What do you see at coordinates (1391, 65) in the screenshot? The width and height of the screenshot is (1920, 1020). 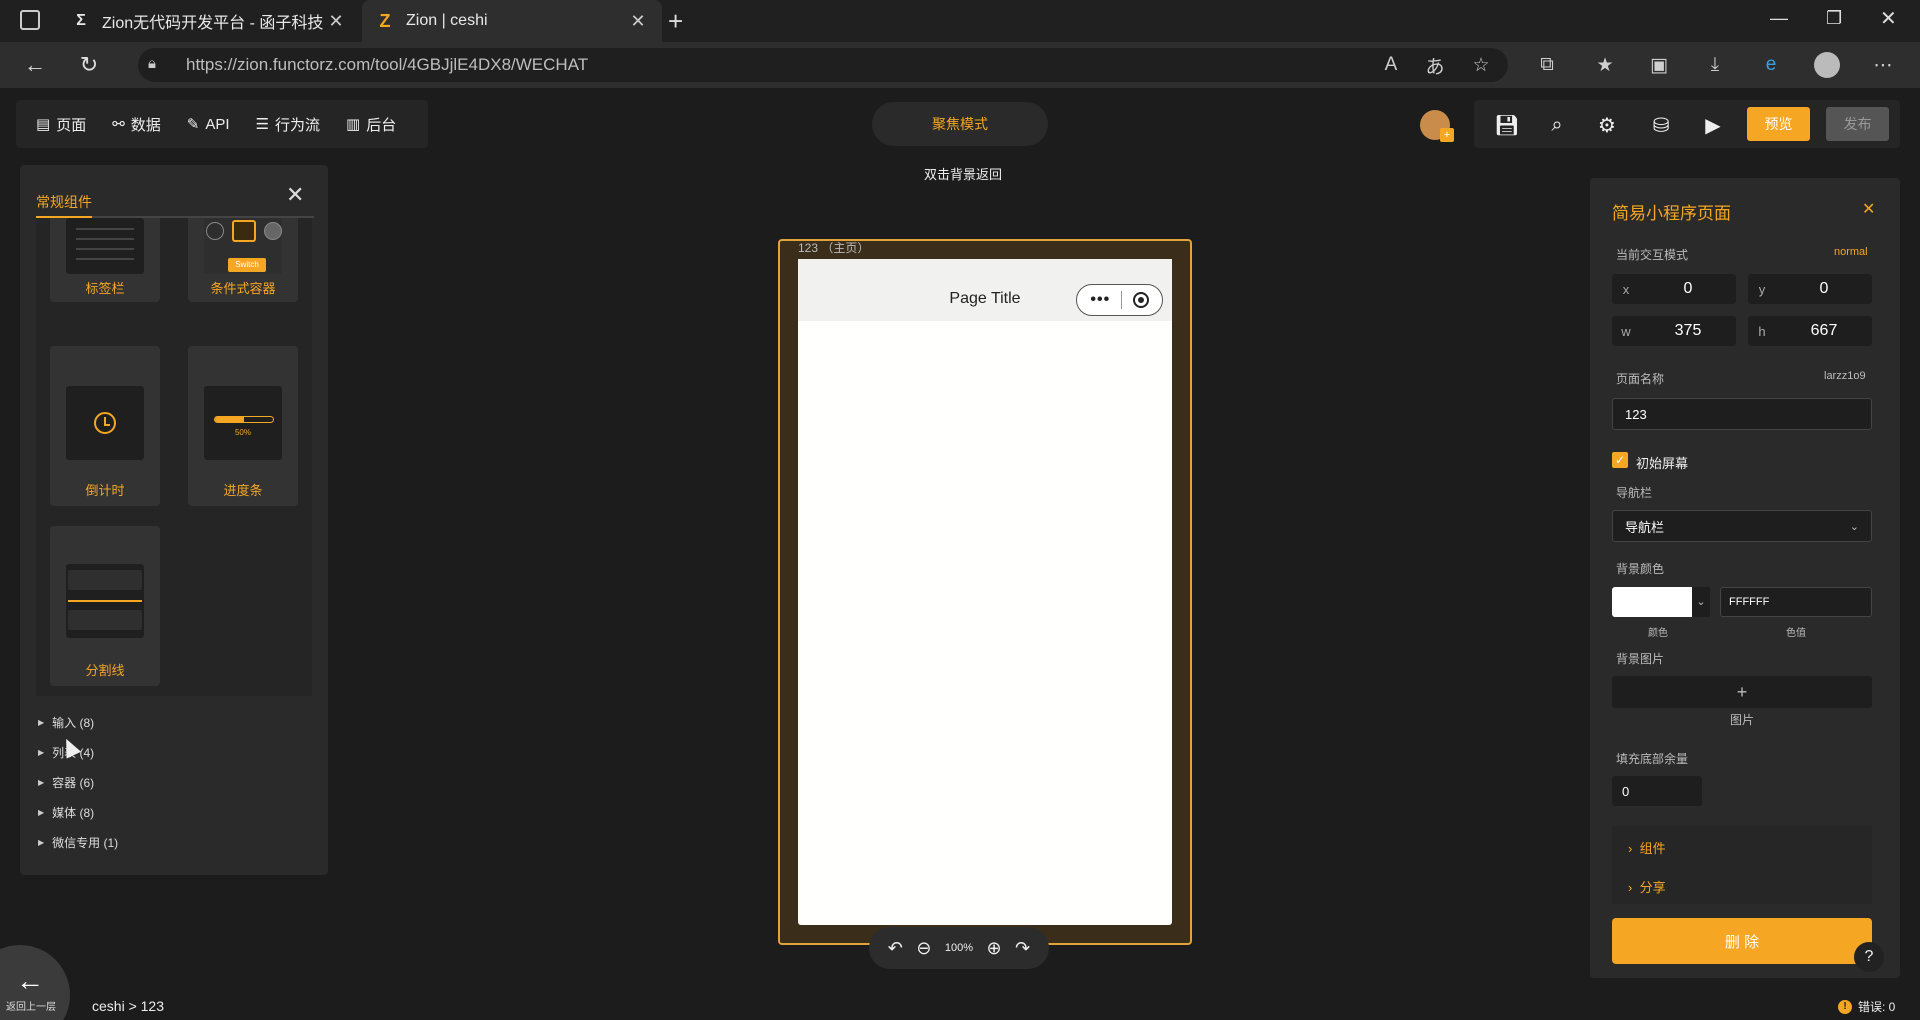 I see `read-aloud-icon: A` at bounding box center [1391, 65].